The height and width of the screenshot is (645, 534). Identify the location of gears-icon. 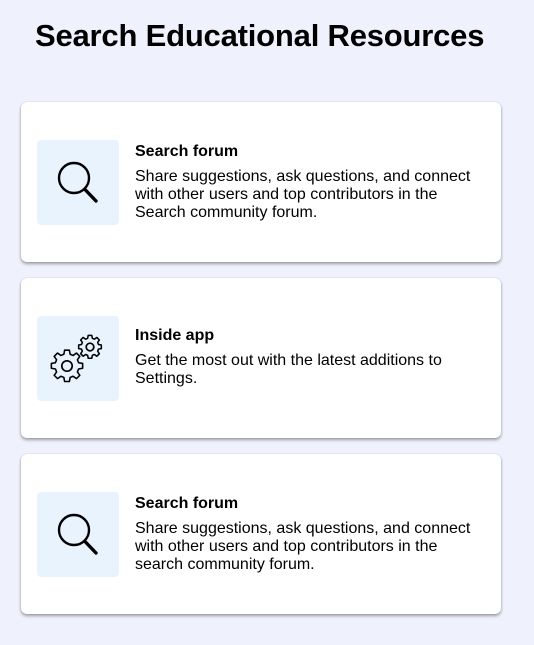
(76, 358).